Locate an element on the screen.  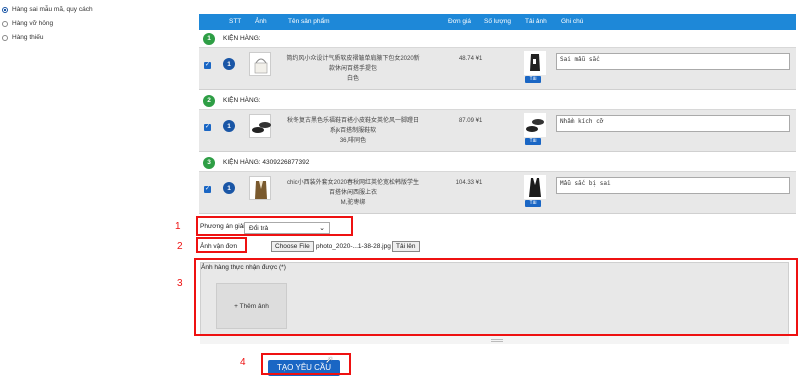
note-field: Nhầm kích cỡ is located at coordinates (673, 123).